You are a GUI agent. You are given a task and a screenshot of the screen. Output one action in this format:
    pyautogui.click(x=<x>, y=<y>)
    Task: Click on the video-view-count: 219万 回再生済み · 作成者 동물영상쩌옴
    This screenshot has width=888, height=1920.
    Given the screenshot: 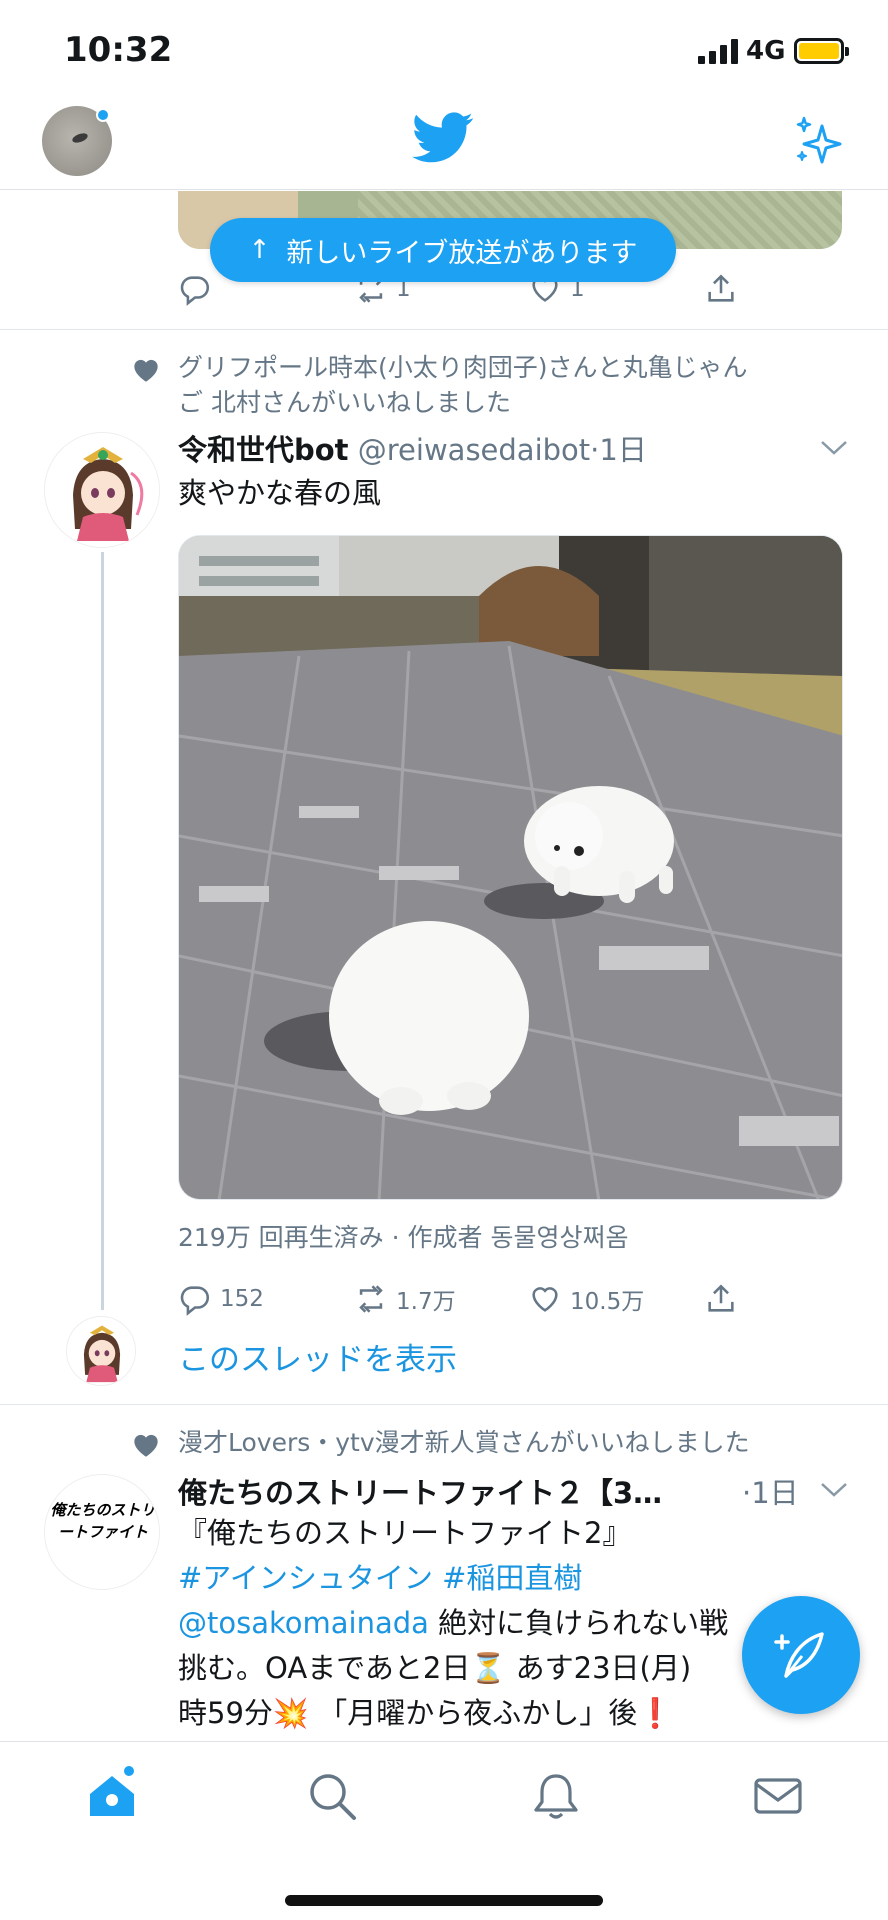 What is the action you would take?
    pyautogui.click(x=403, y=1237)
    